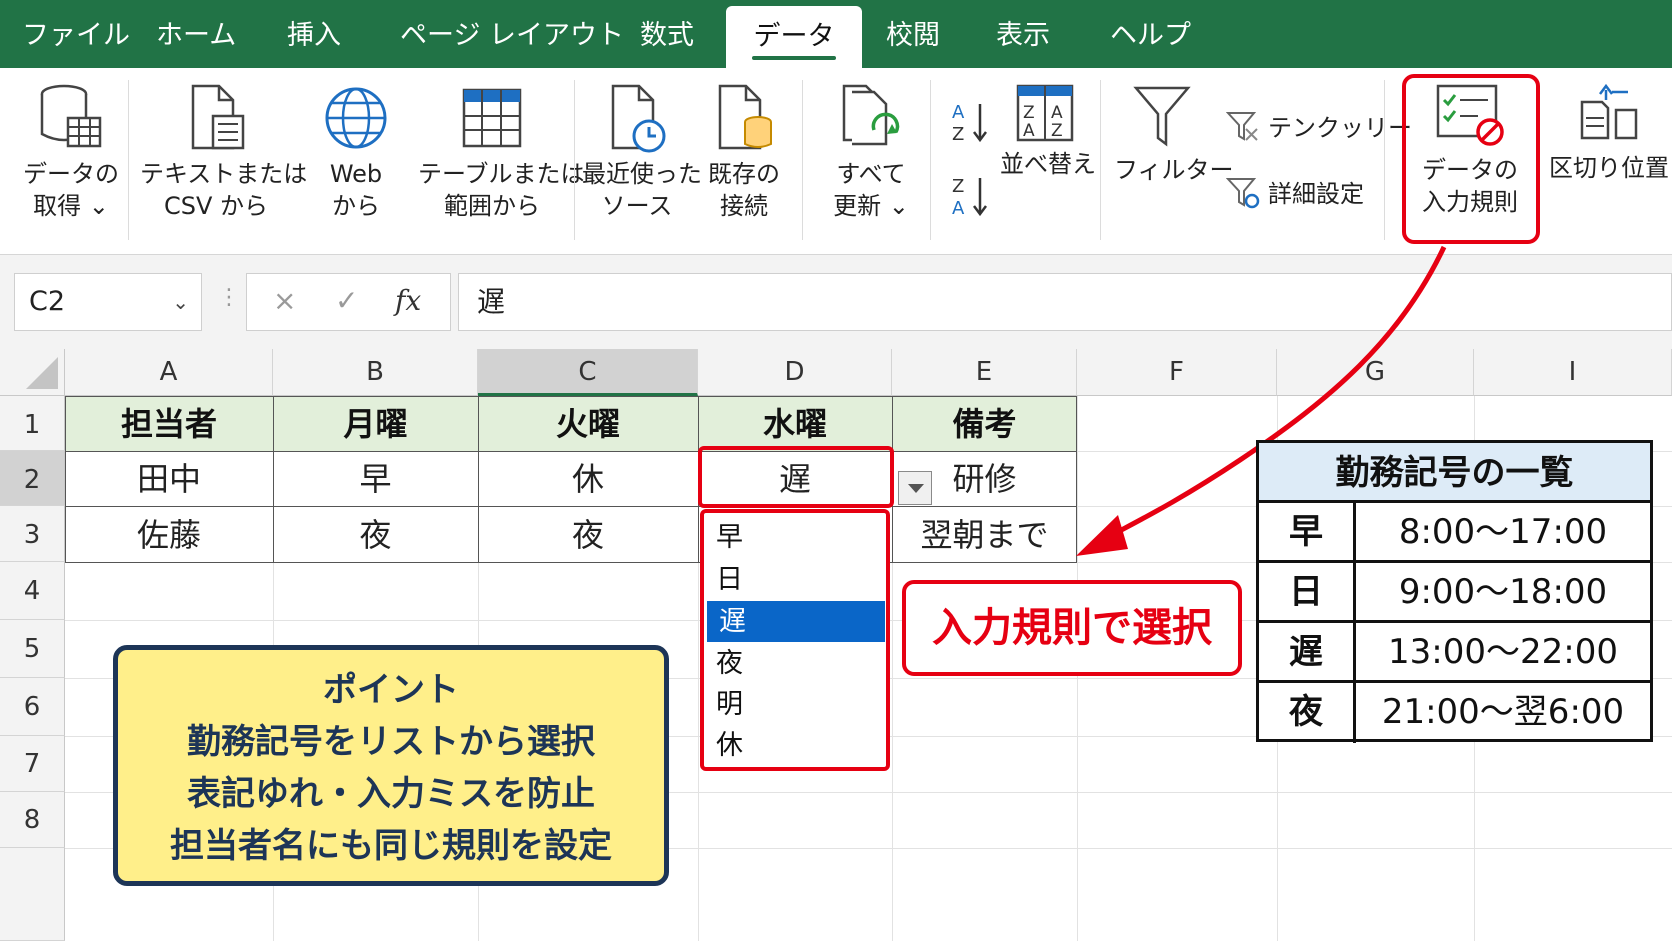  What do you see at coordinates (314, 34) in the screenshot?
I see `tab-insert: 挿入` at bounding box center [314, 34].